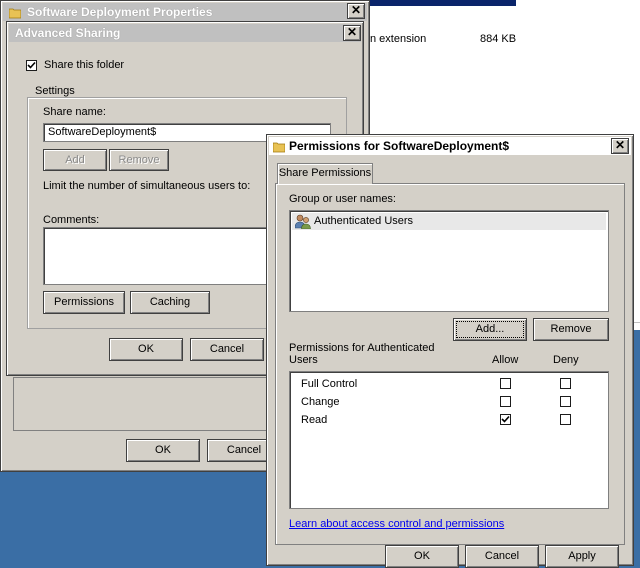 The width and height of the screenshot is (640, 568). I want to click on properties-ok-button: OK, so click(163, 450).